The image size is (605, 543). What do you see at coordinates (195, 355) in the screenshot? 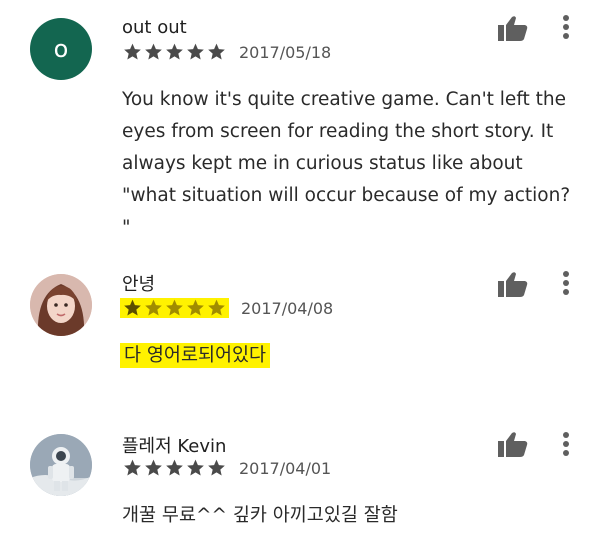
I see `review-text: 다 영어로되어있다` at bounding box center [195, 355].